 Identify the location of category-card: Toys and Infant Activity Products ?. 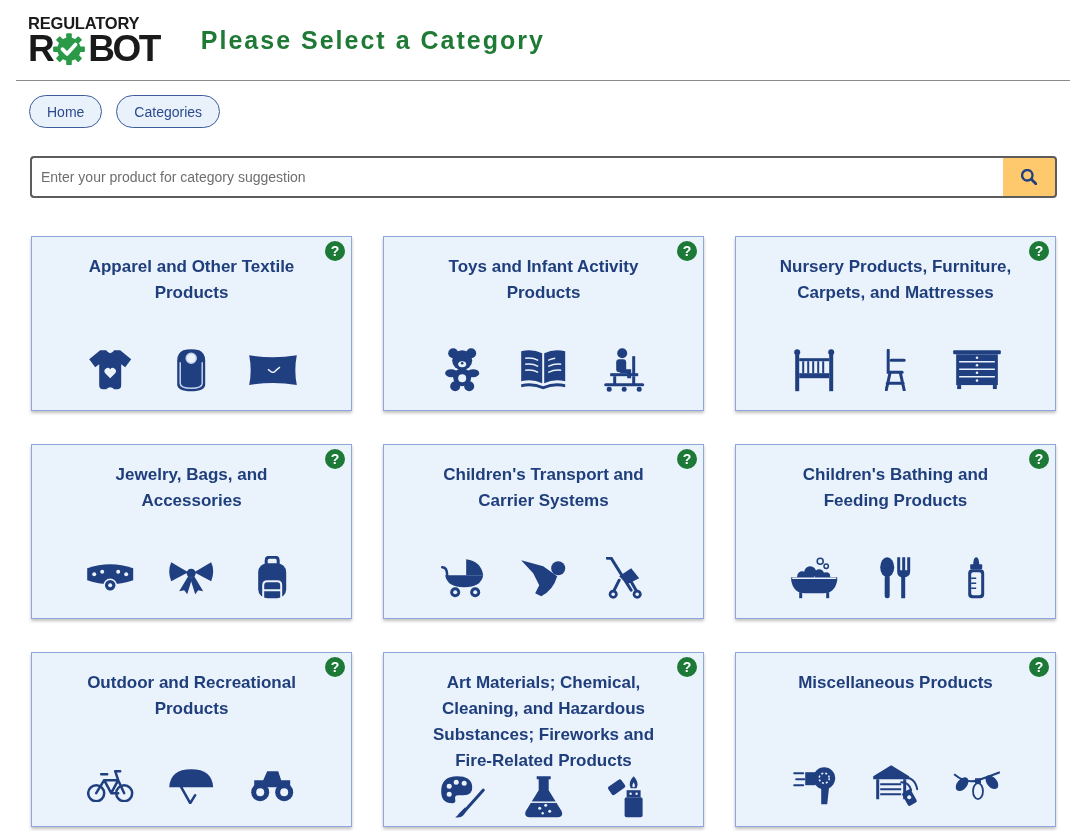
(543, 323).